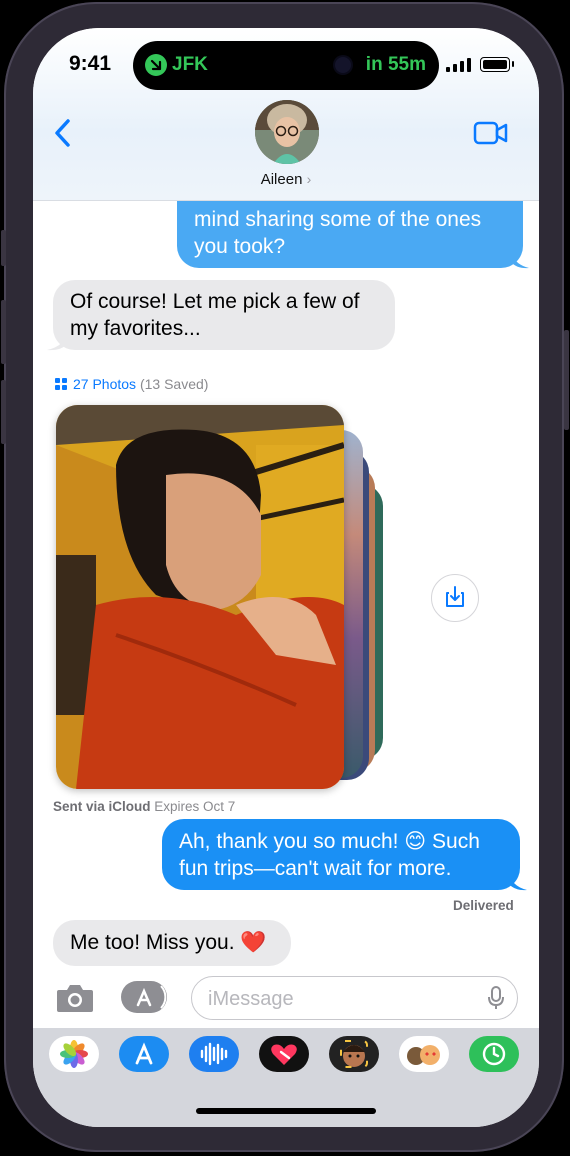 The image size is (570, 1156). Describe the element at coordinates (395, 64) in the screenshot. I see `live-activity-eta: in 55m` at that location.